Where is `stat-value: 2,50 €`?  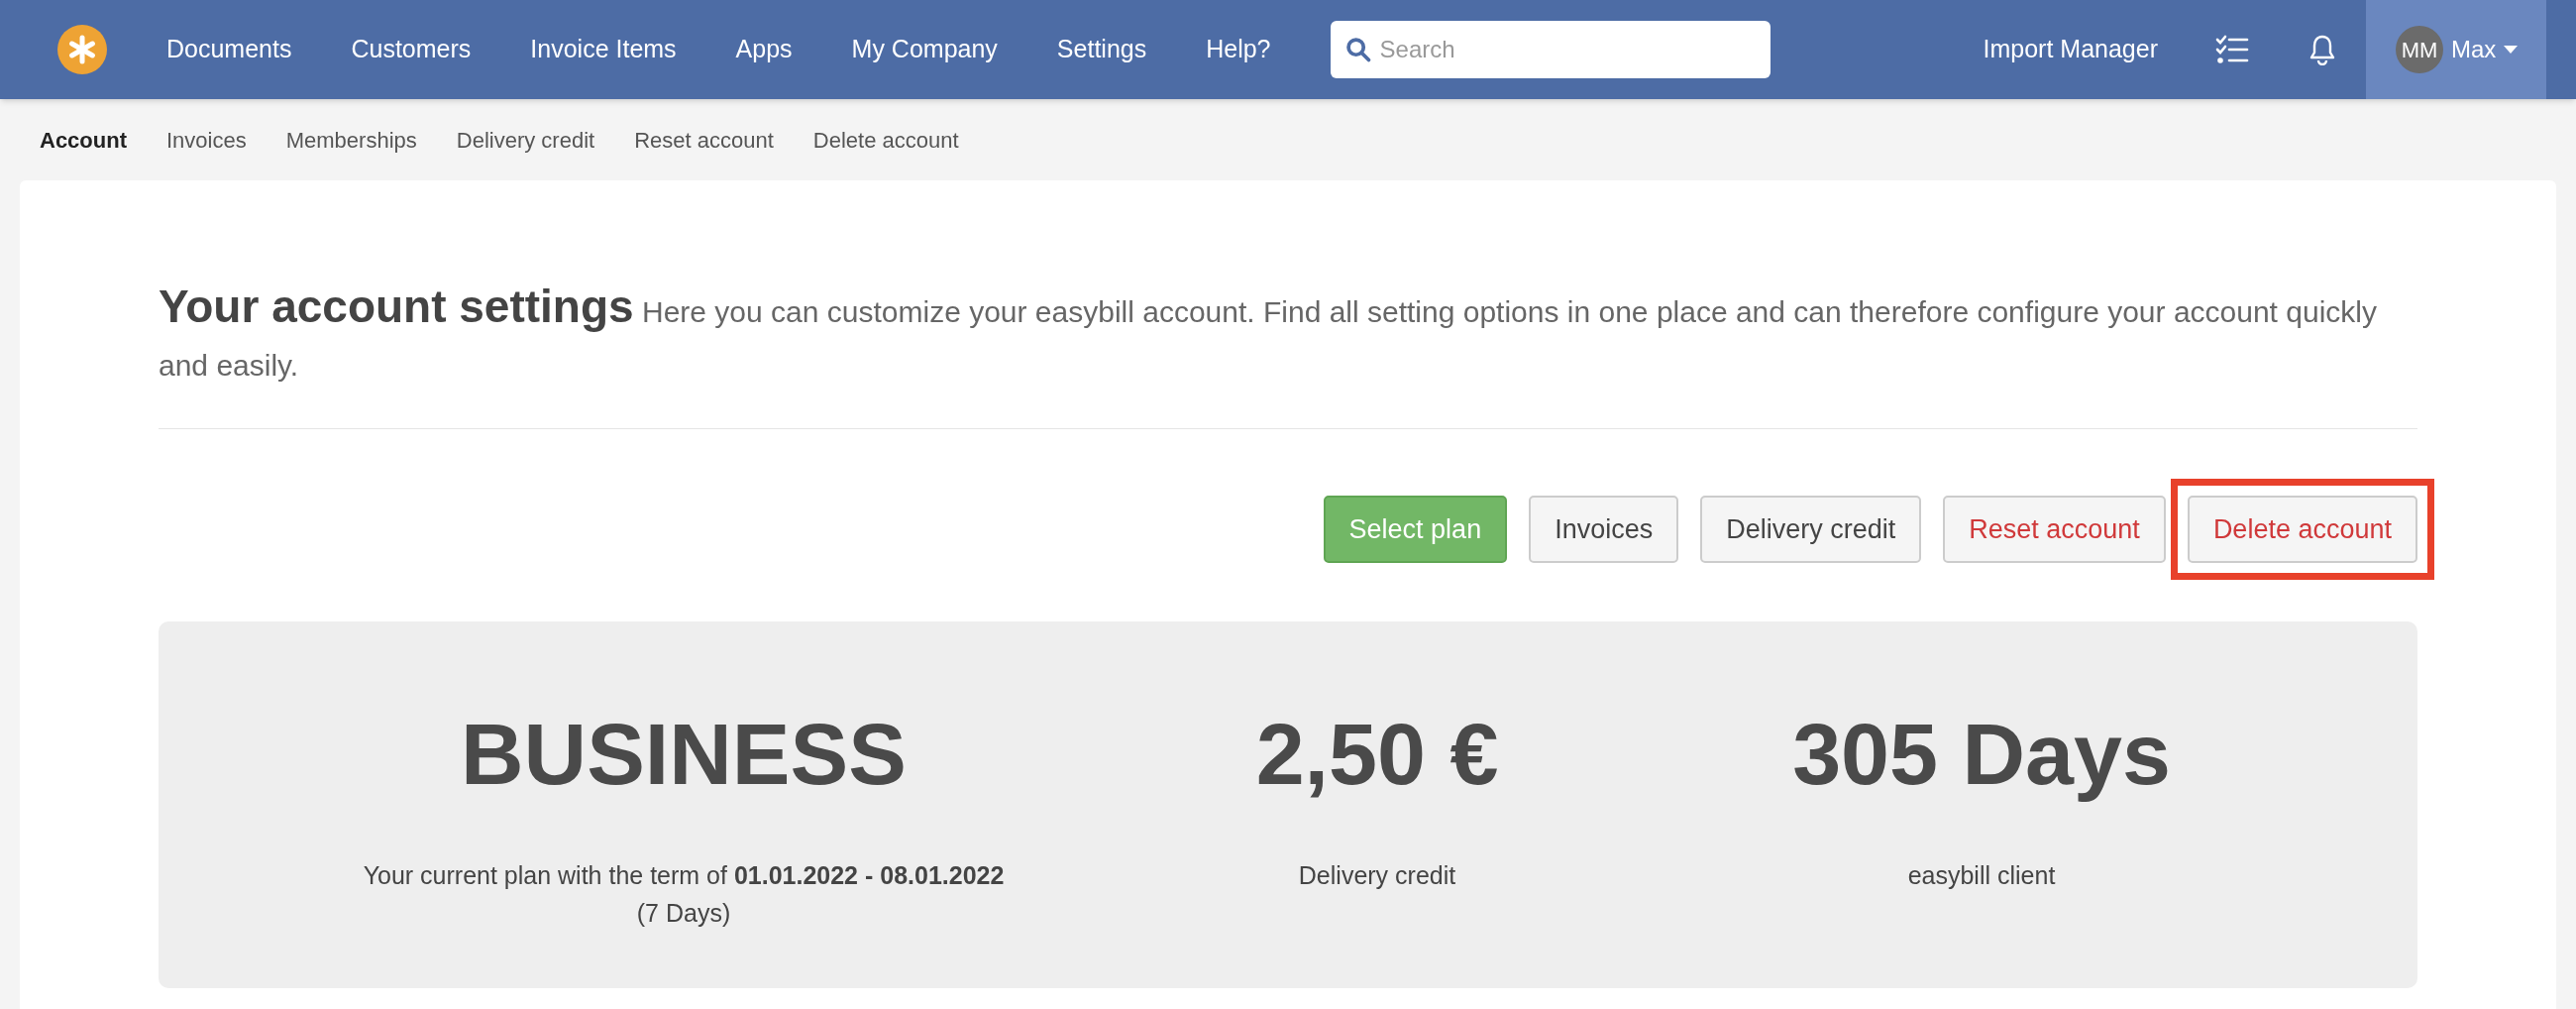 stat-value: 2,50 € is located at coordinates (1377, 754).